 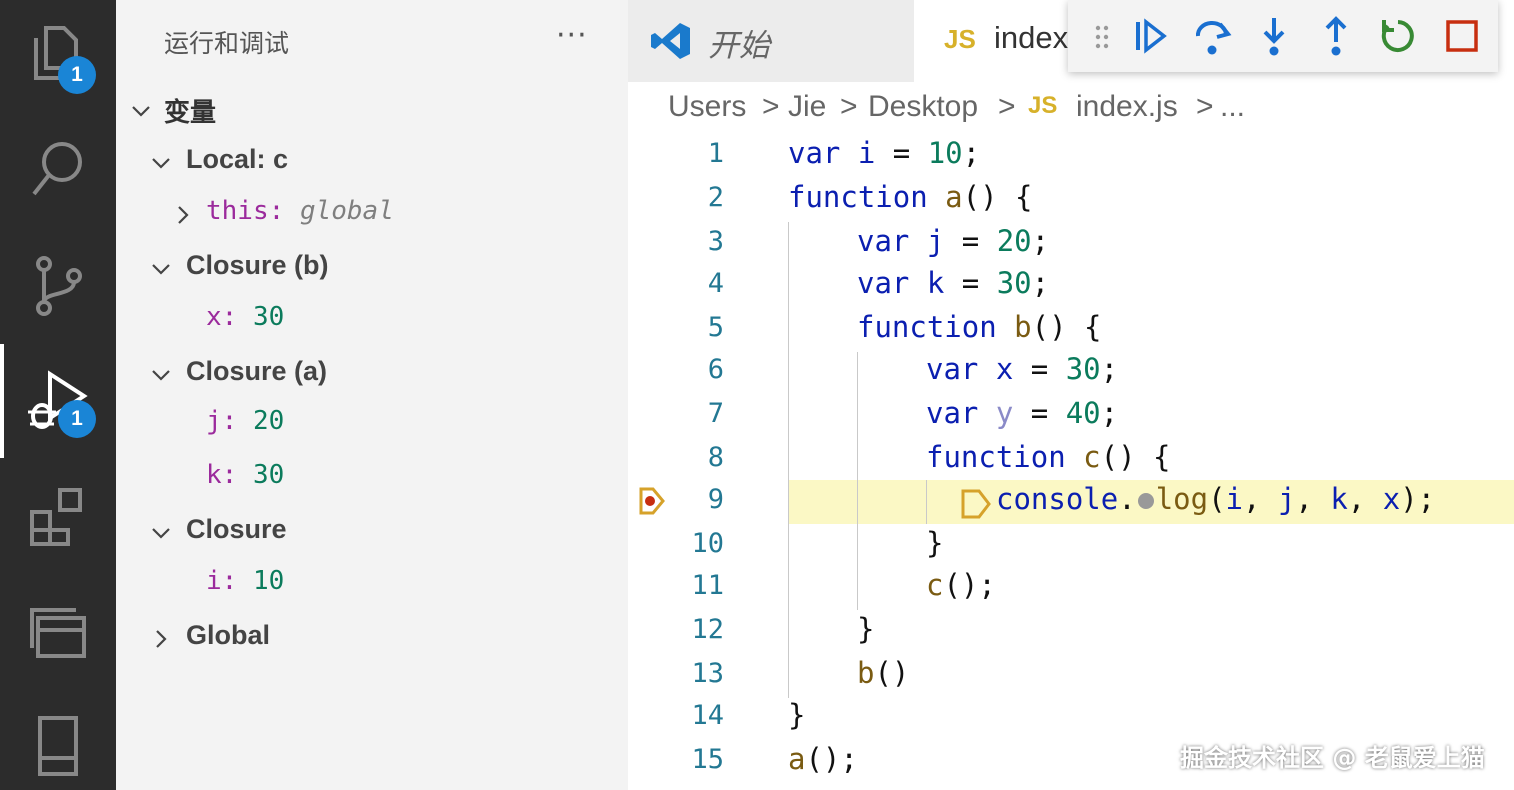 What do you see at coordinates (1071, 156) in the screenshot?
I see `code-line: 1 var i = 10;` at bounding box center [1071, 156].